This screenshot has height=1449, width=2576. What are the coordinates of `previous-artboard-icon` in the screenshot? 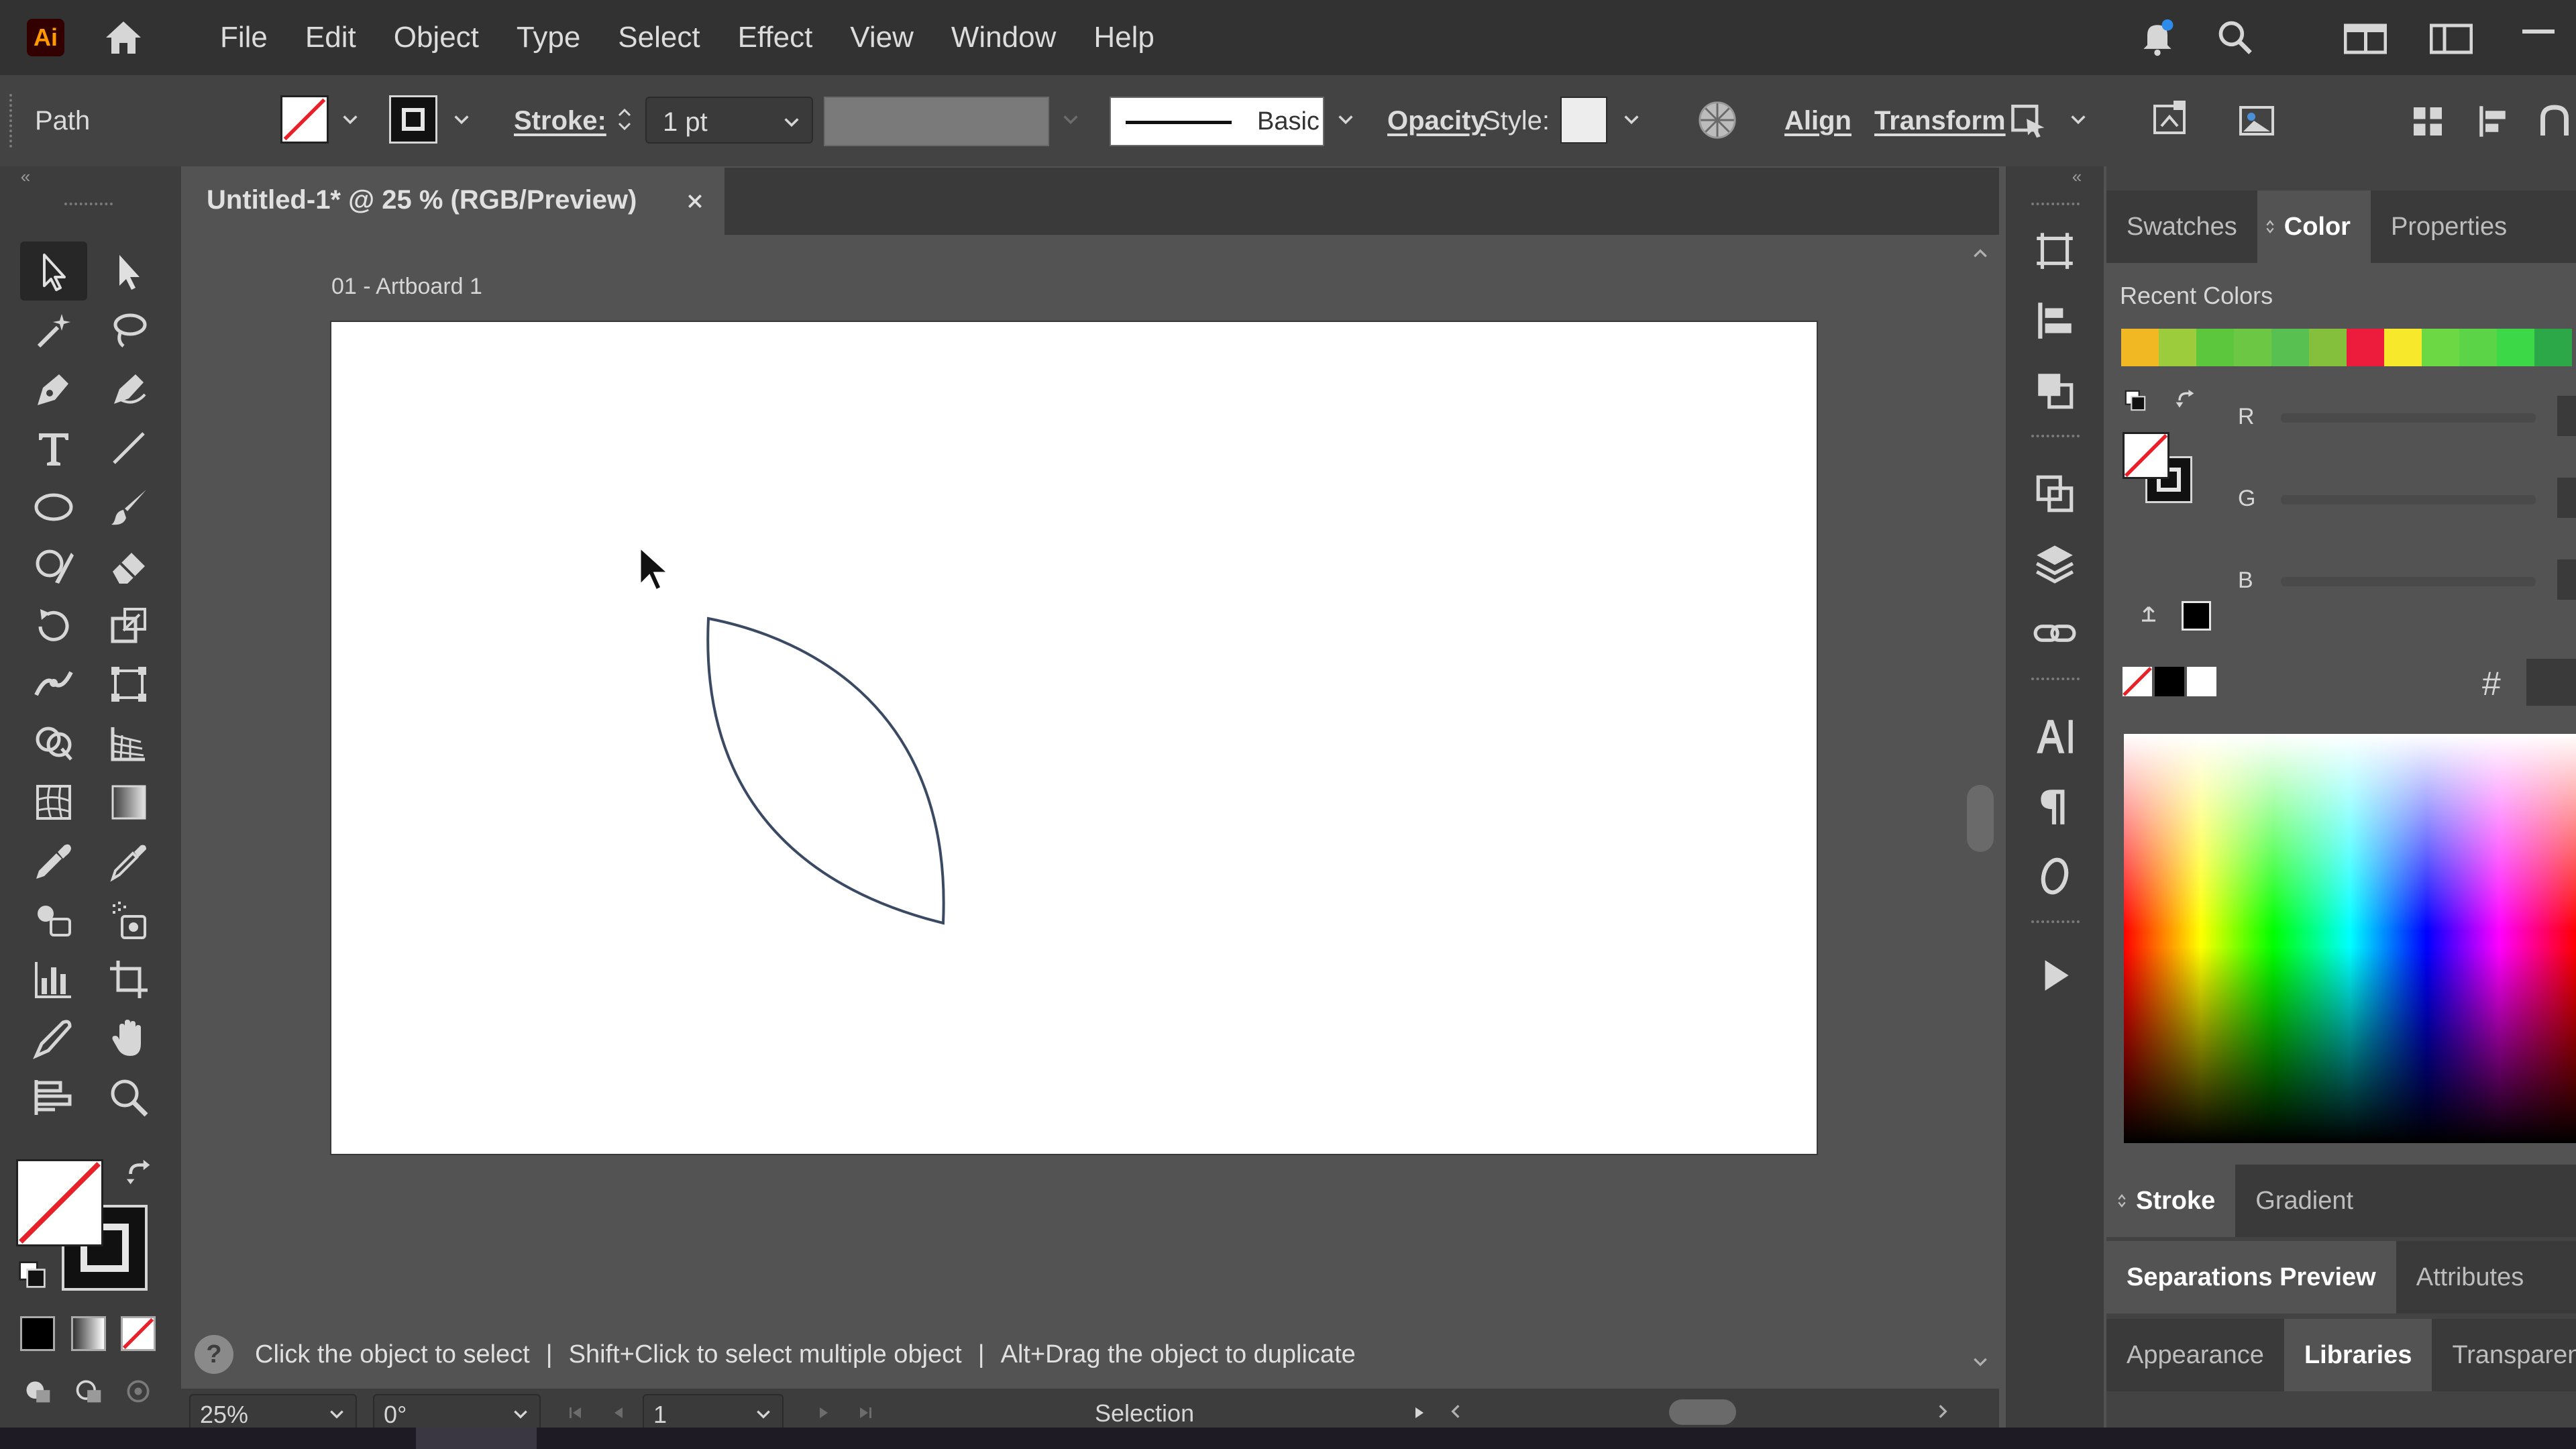 It's located at (618, 1412).